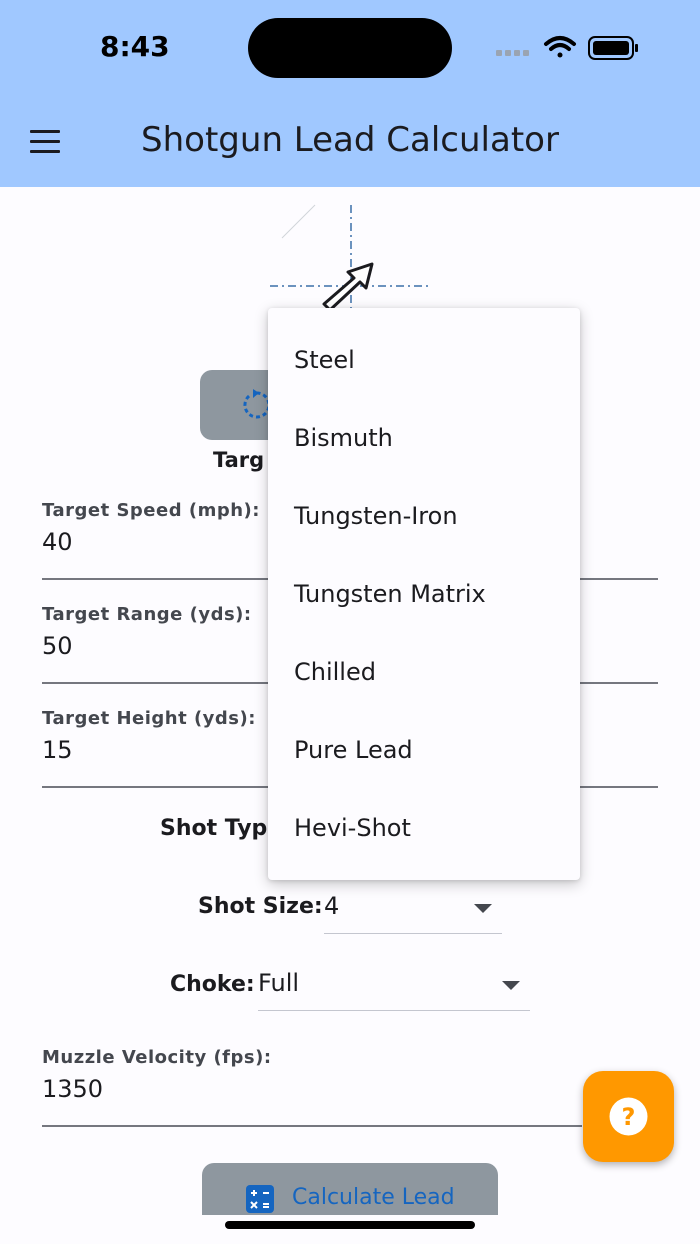  What do you see at coordinates (613, 48) in the screenshot?
I see `battery-icon` at bounding box center [613, 48].